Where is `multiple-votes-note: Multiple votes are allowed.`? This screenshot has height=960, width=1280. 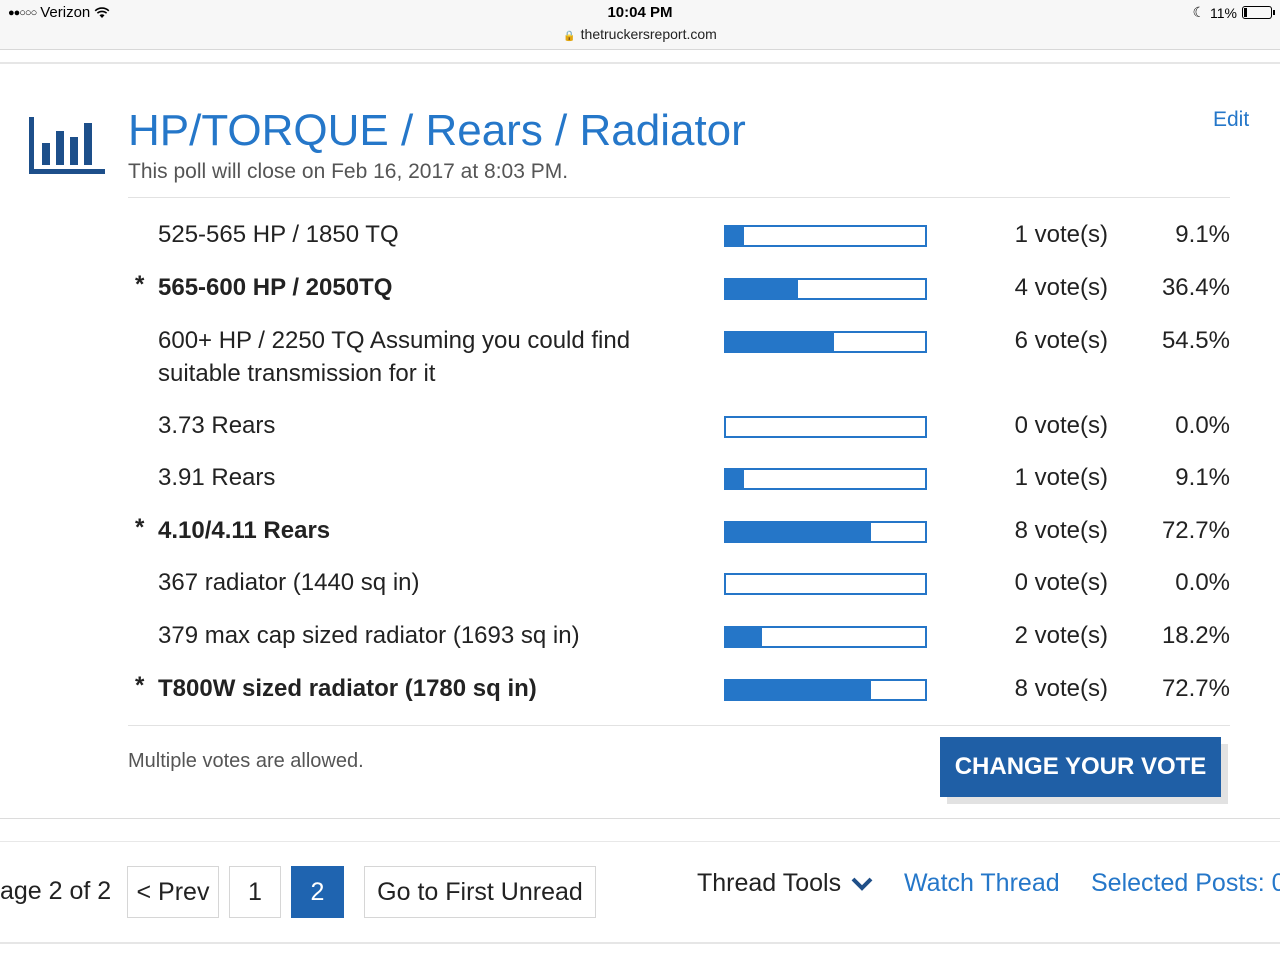
multiple-votes-note: Multiple votes are allowed. is located at coordinates (246, 761).